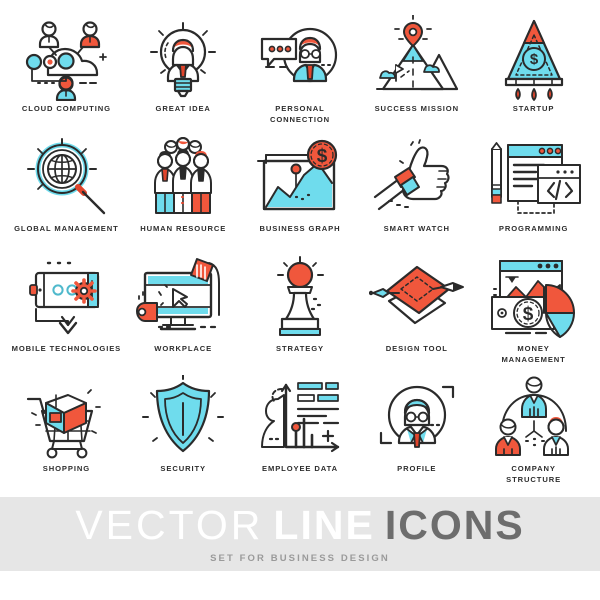 This screenshot has height=600, width=600. Describe the element at coordinates (183, 228) in the screenshot. I see `icon-label: HUMAN RESOURCE` at that location.